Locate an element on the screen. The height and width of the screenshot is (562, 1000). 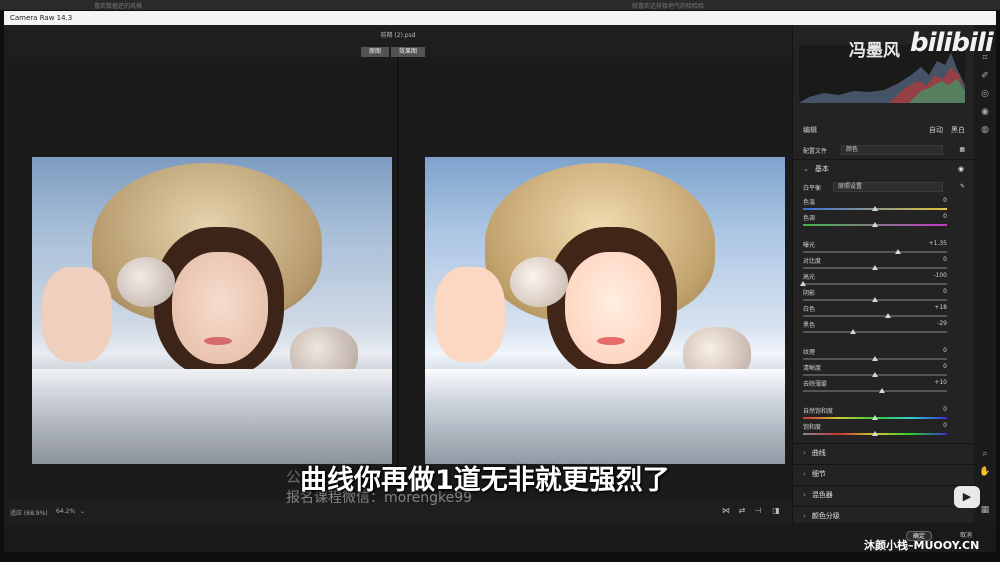
app-title: Camera Raw 14.3 is located at coordinates (41, 18).